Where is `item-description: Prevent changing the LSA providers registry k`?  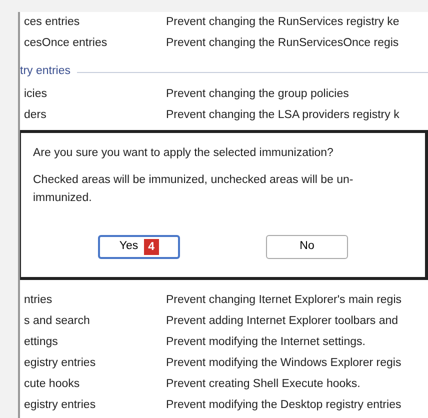
item-description: Prevent changing the LSA providers registry k is located at coordinates (283, 115).